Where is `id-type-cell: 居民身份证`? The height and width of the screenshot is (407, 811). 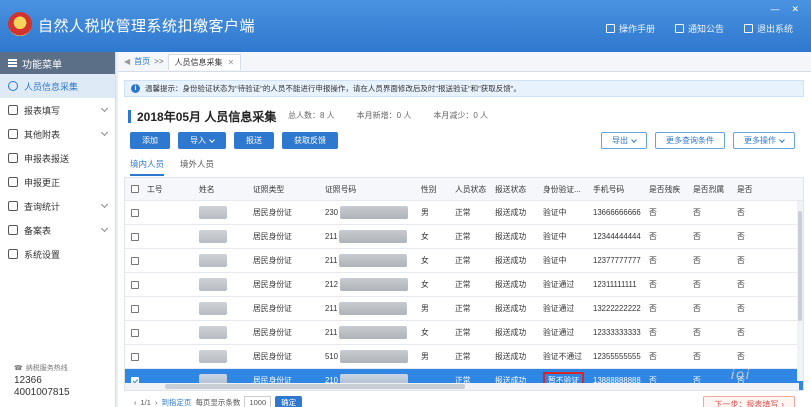
id-type-cell: 居民身份证 is located at coordinates (272, 332).